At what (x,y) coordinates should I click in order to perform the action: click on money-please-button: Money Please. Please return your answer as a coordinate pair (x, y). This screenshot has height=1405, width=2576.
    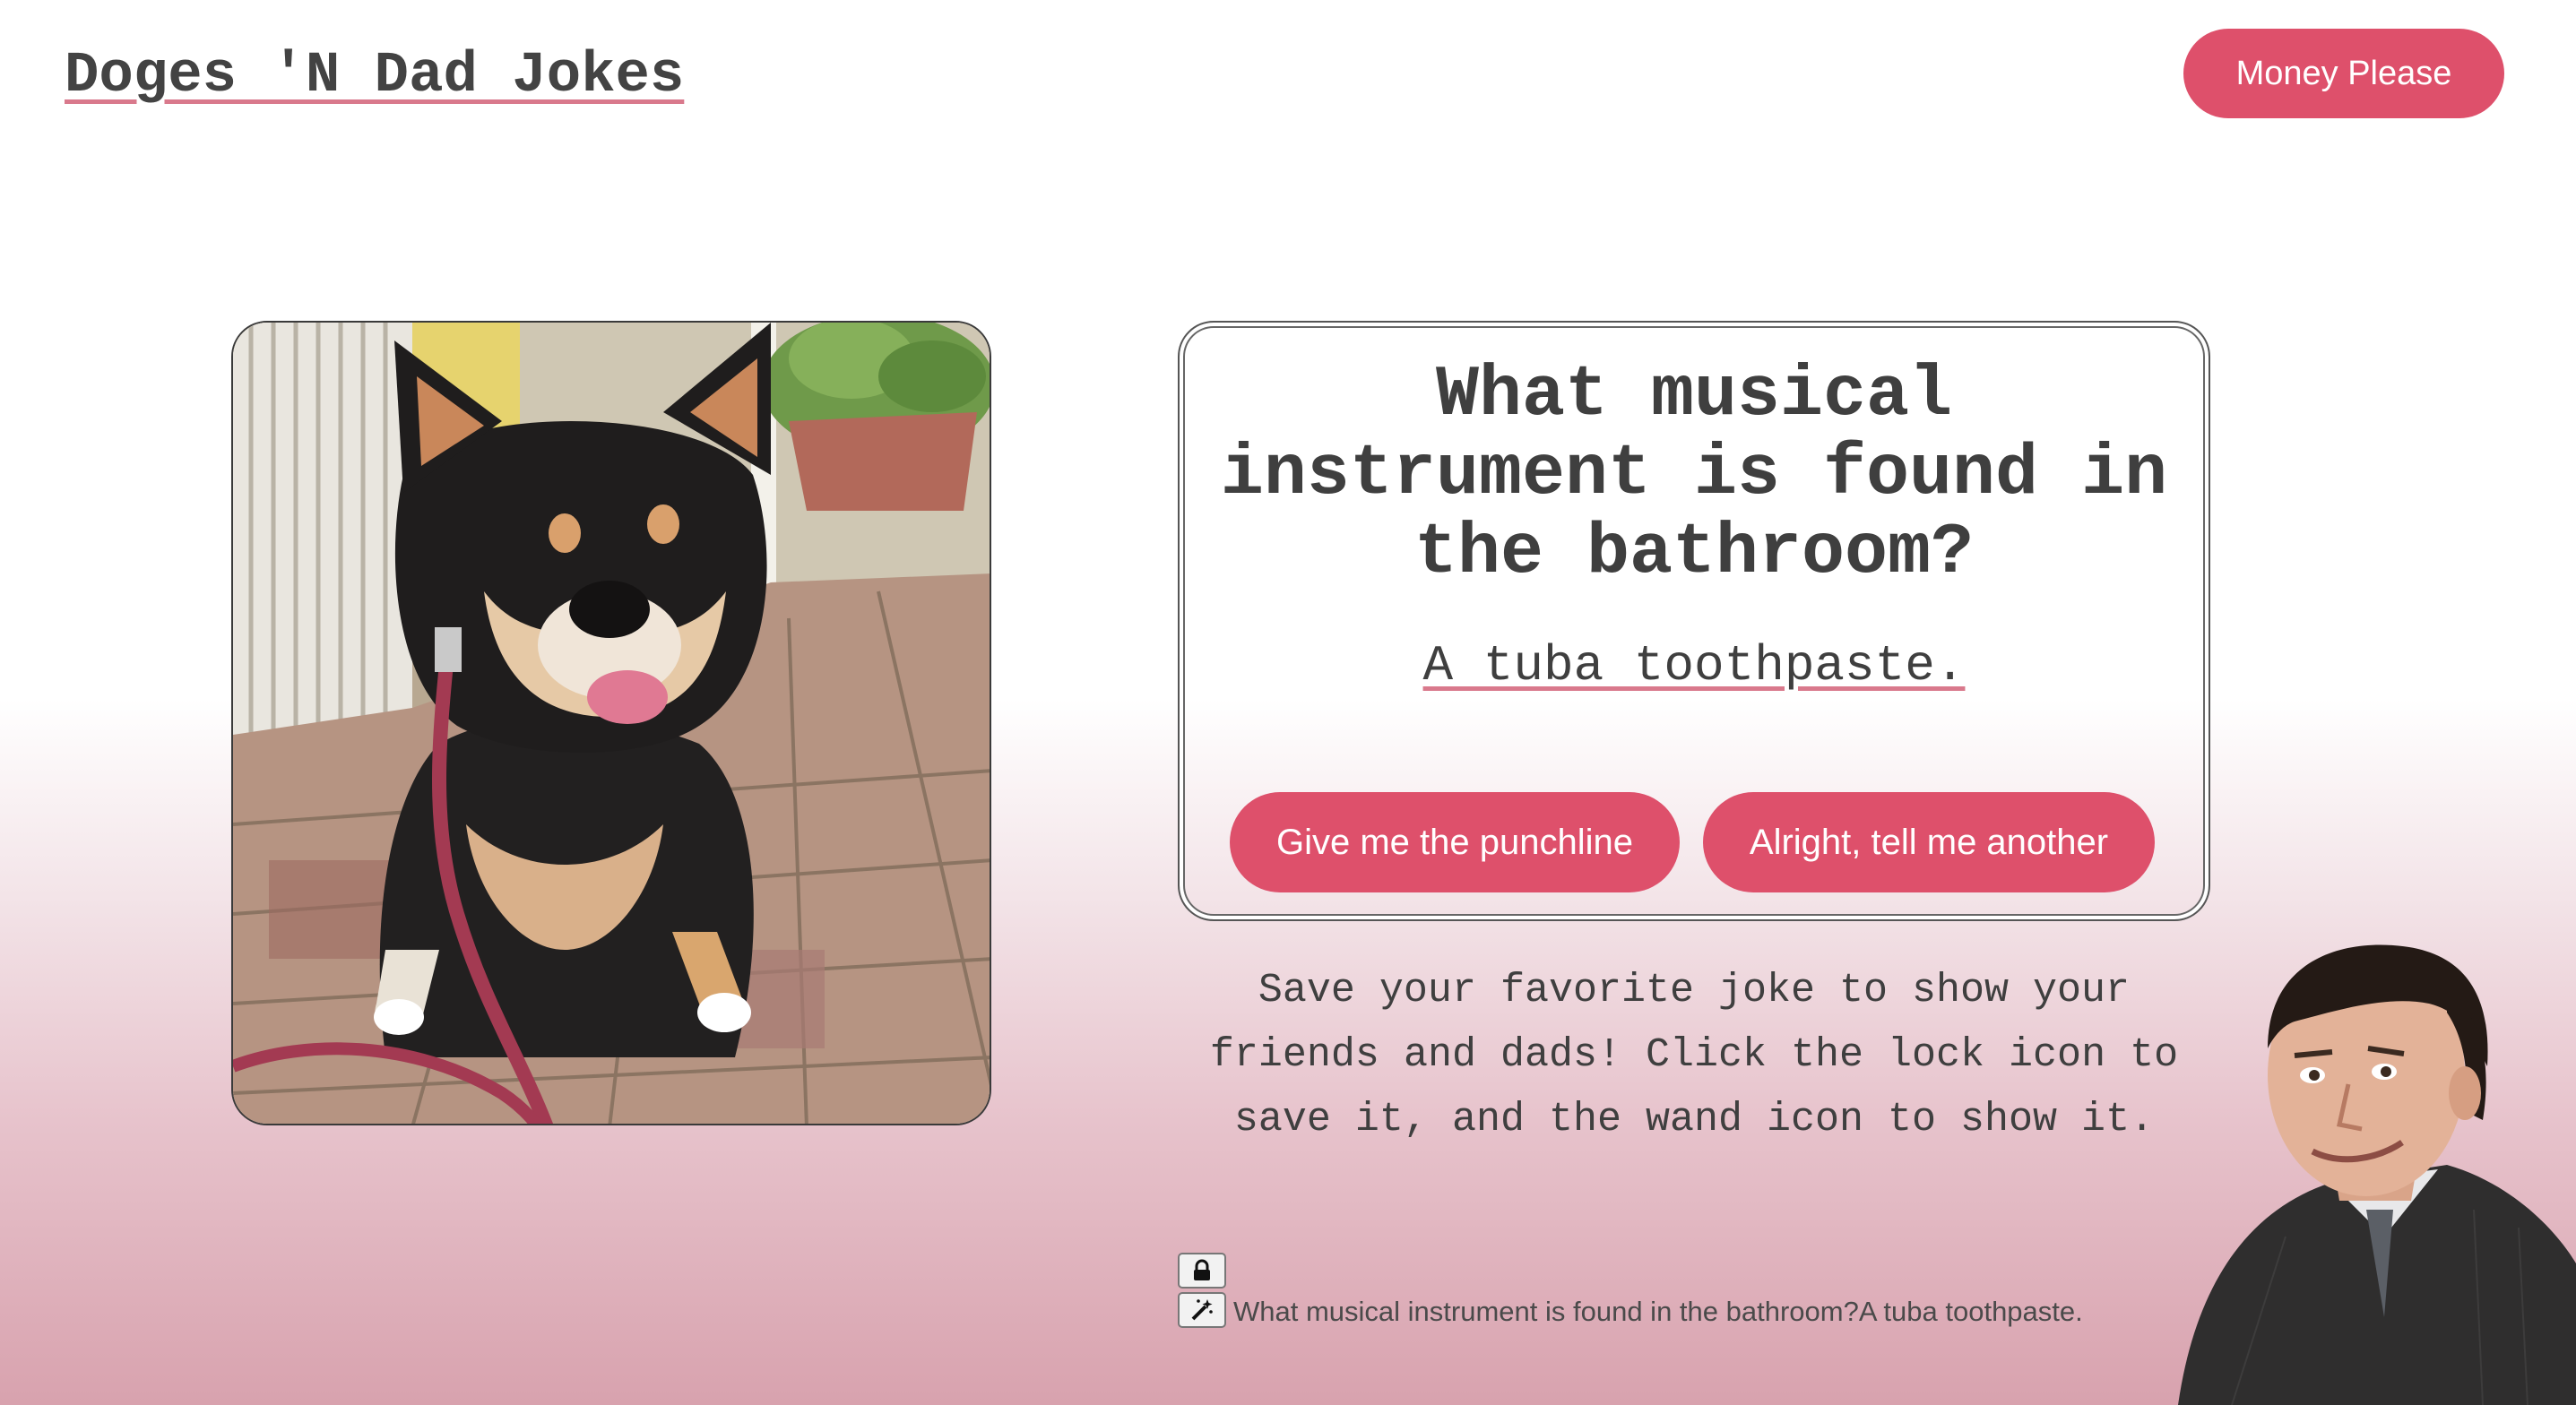
    Looking at the image, I should click on (2343, 73).